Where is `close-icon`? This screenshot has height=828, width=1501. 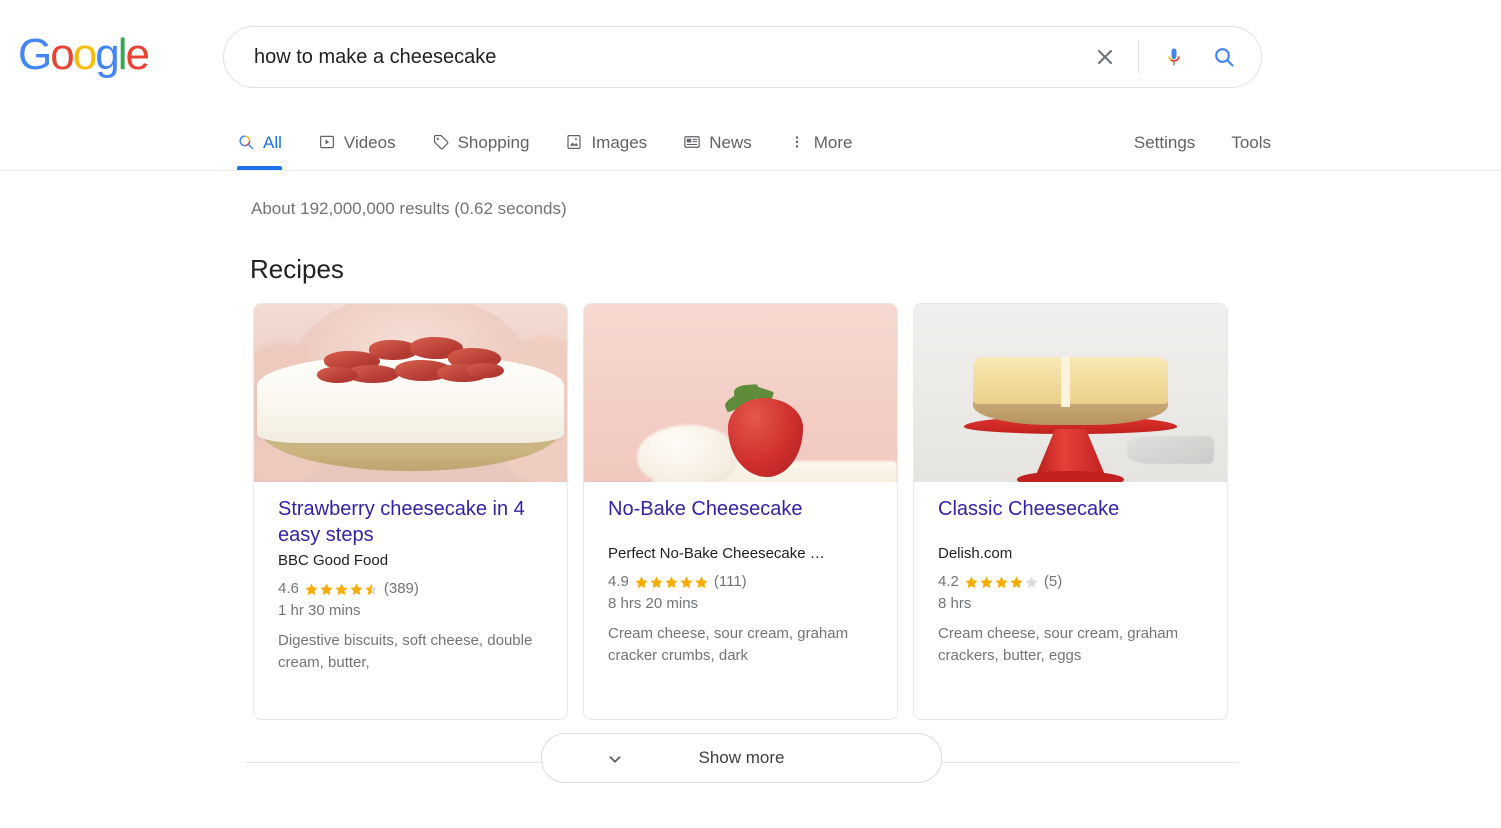
close-icon is located at coordinates (1105, 57).